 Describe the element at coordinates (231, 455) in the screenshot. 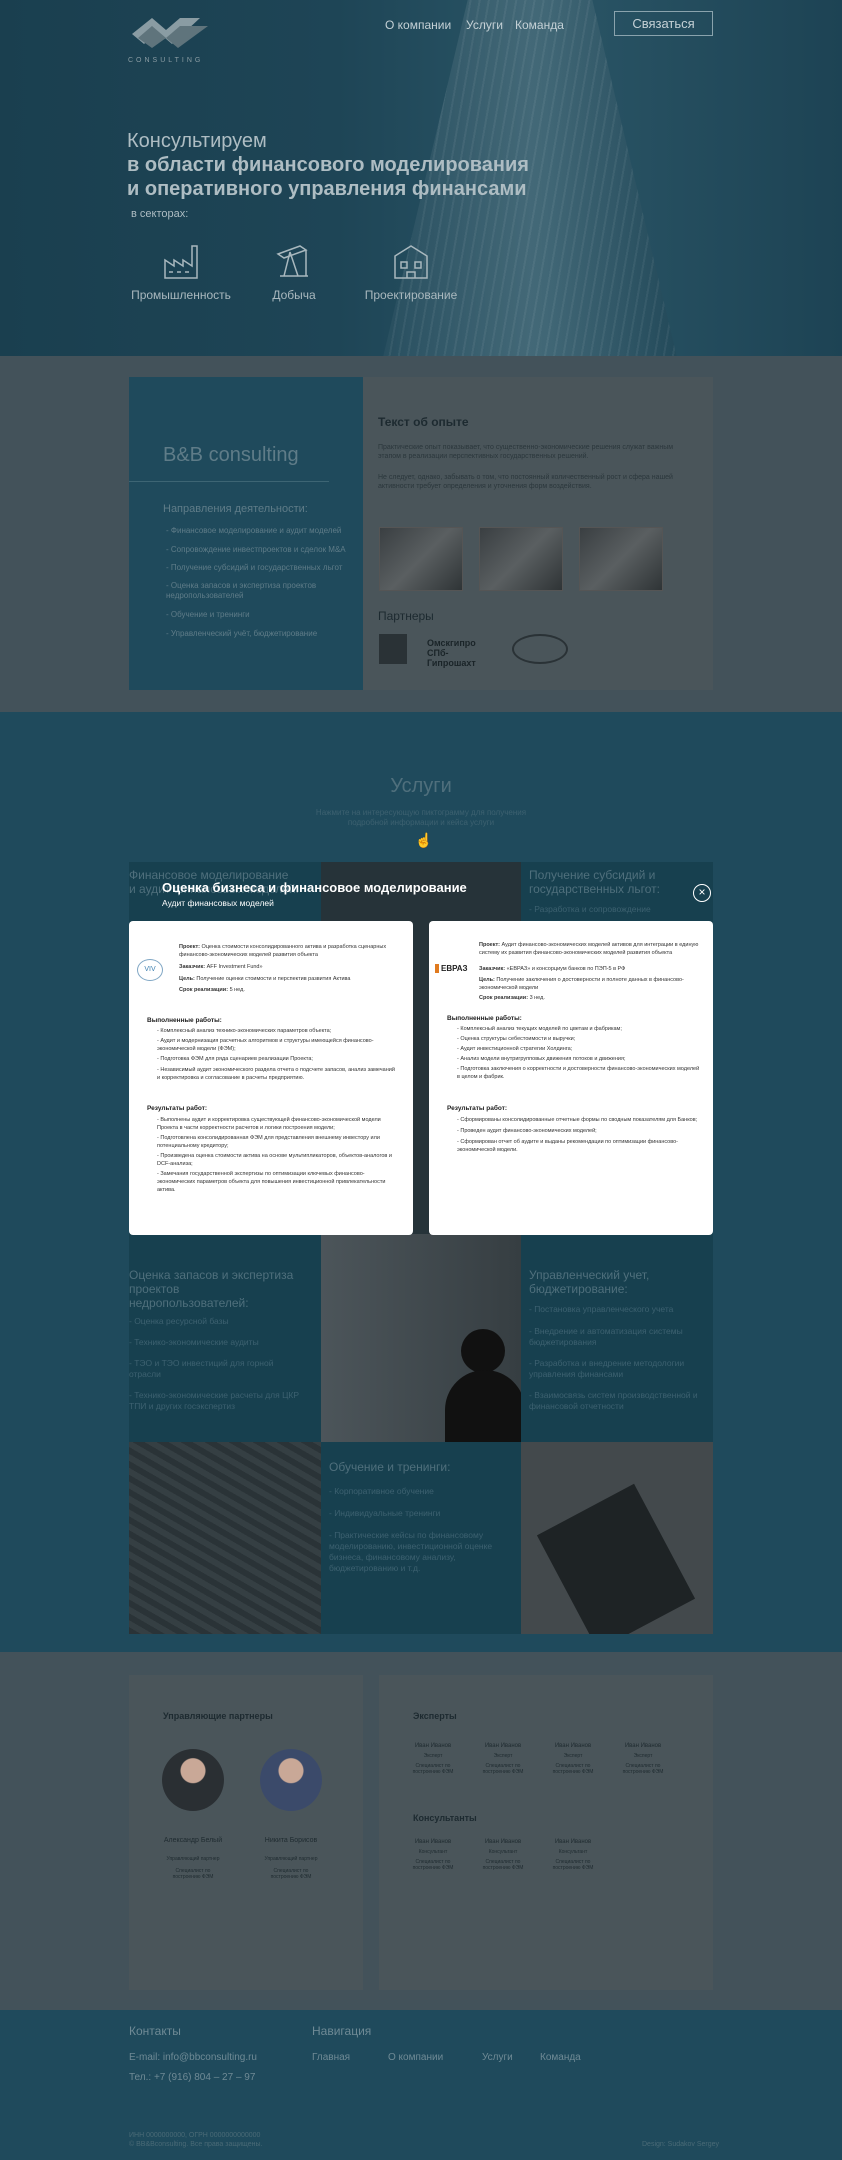

I see `brand-title: B&B consulting` at that location.